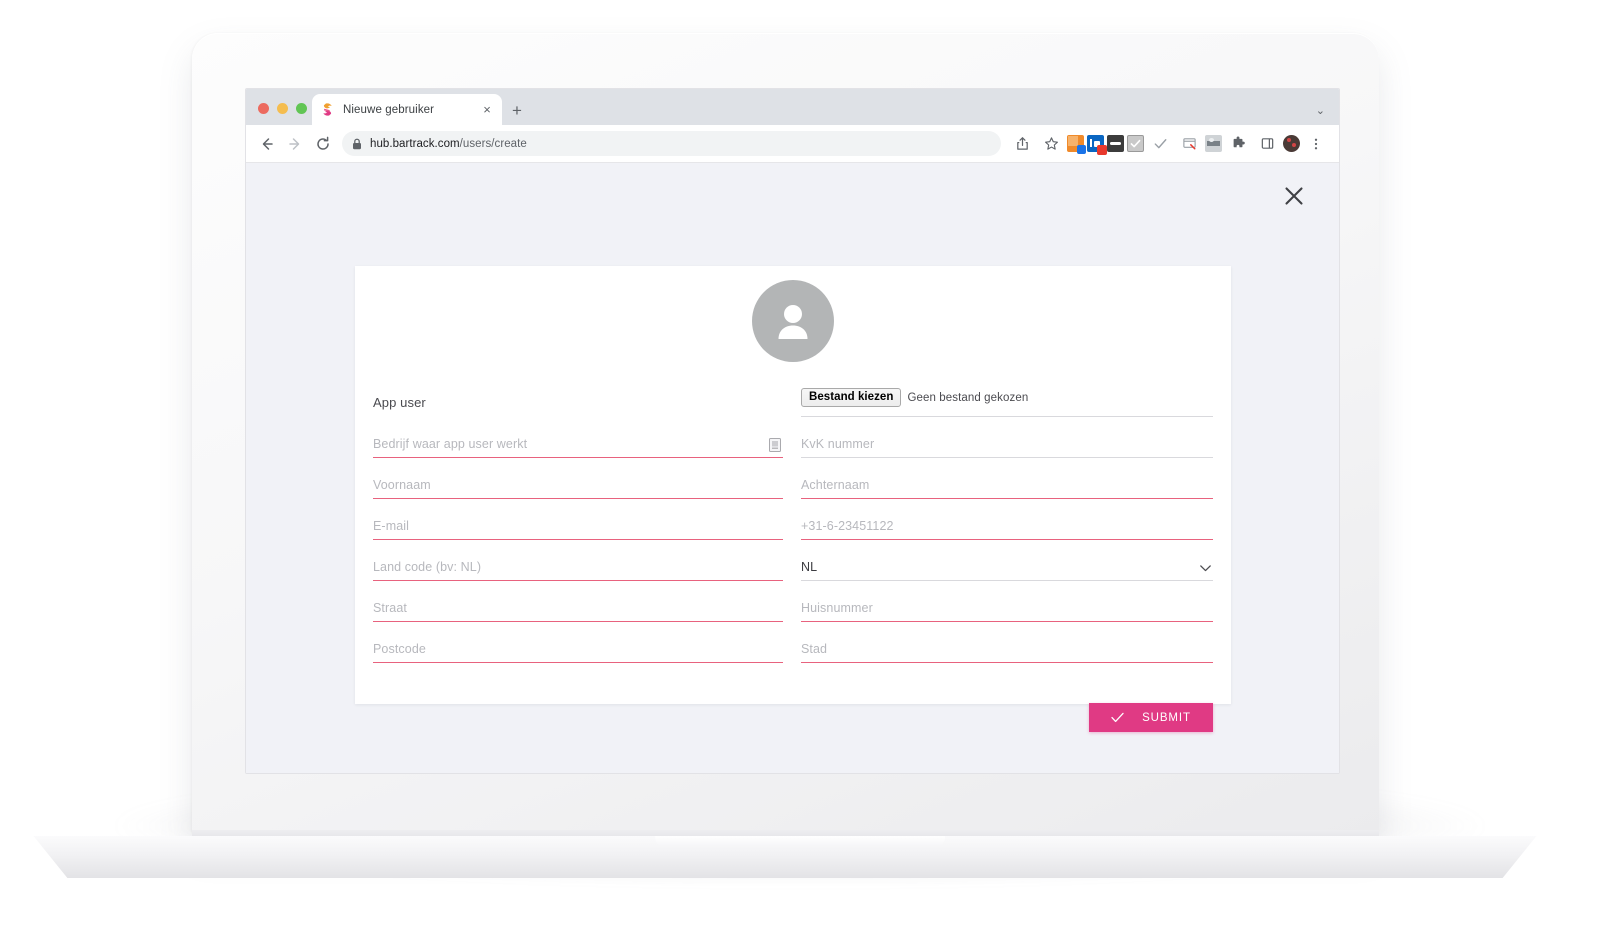  Describe the element at coordinates (1267, 144) in the screenshot. I see `side-panel-icon` at that location.